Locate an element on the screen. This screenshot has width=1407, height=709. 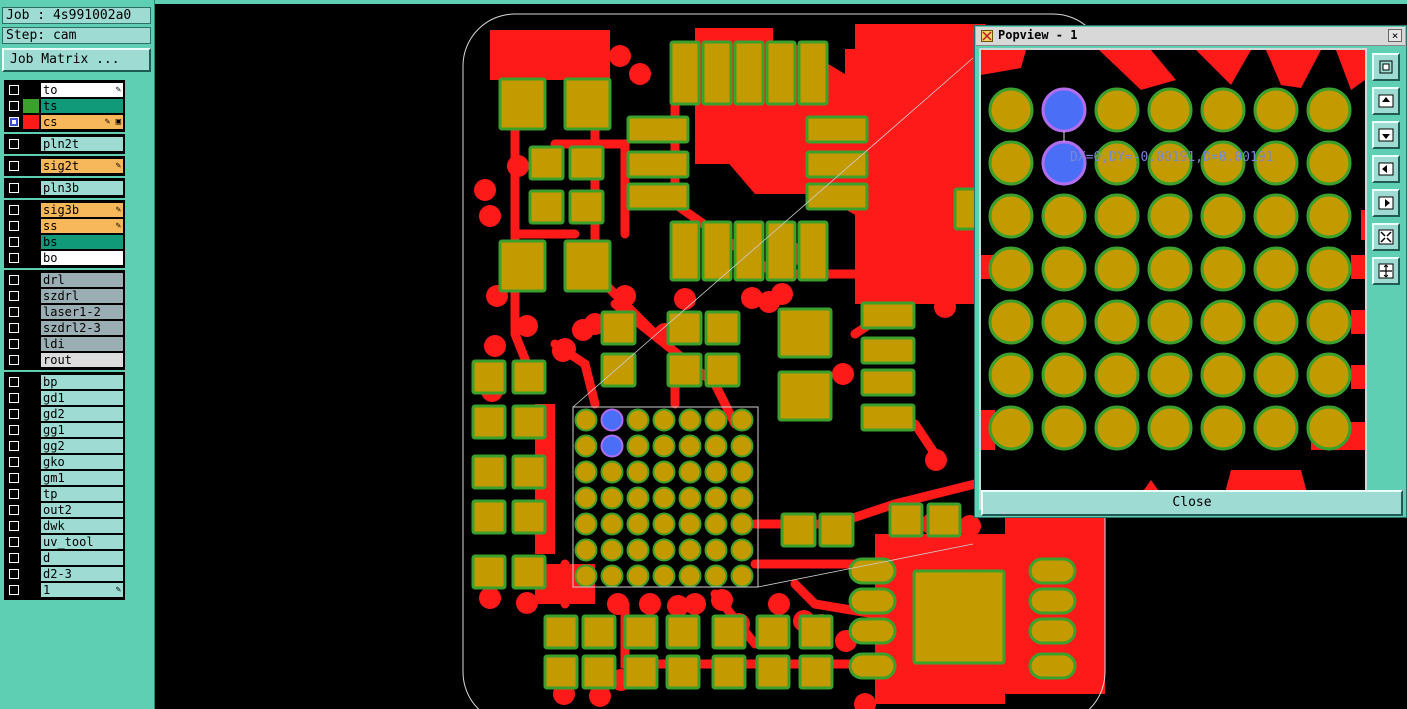
layer-name: gko is located at coordinates (82, 462).